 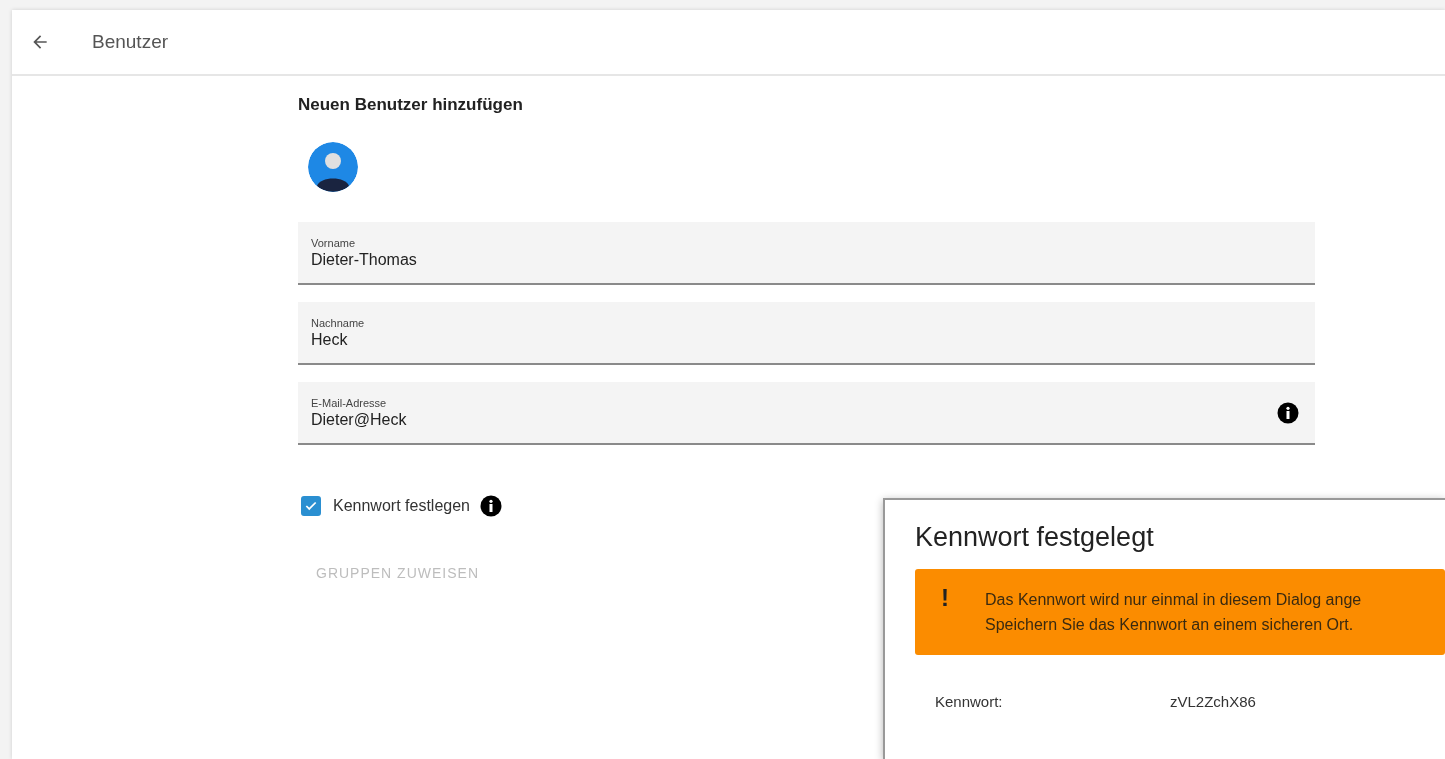 What do you see at coordinates (806, 413) in the screenshot?
I see `input-field: E-Mail-Adresse Dieter@Heck` at bounding box center [806, 413].